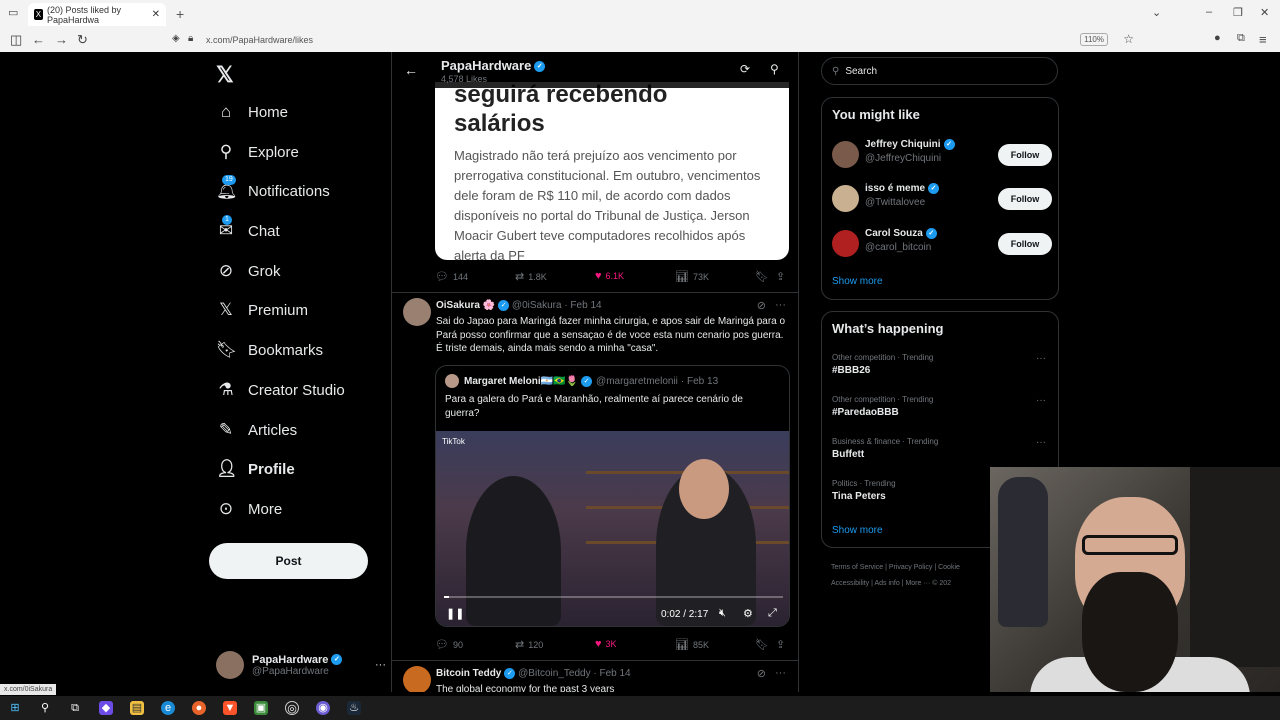 The width and height of the screenshot is (1280, 720). Describe the element at coordinates (137, 708) in the screenshot. I see `file-explorer-icon: ▤` at that location.